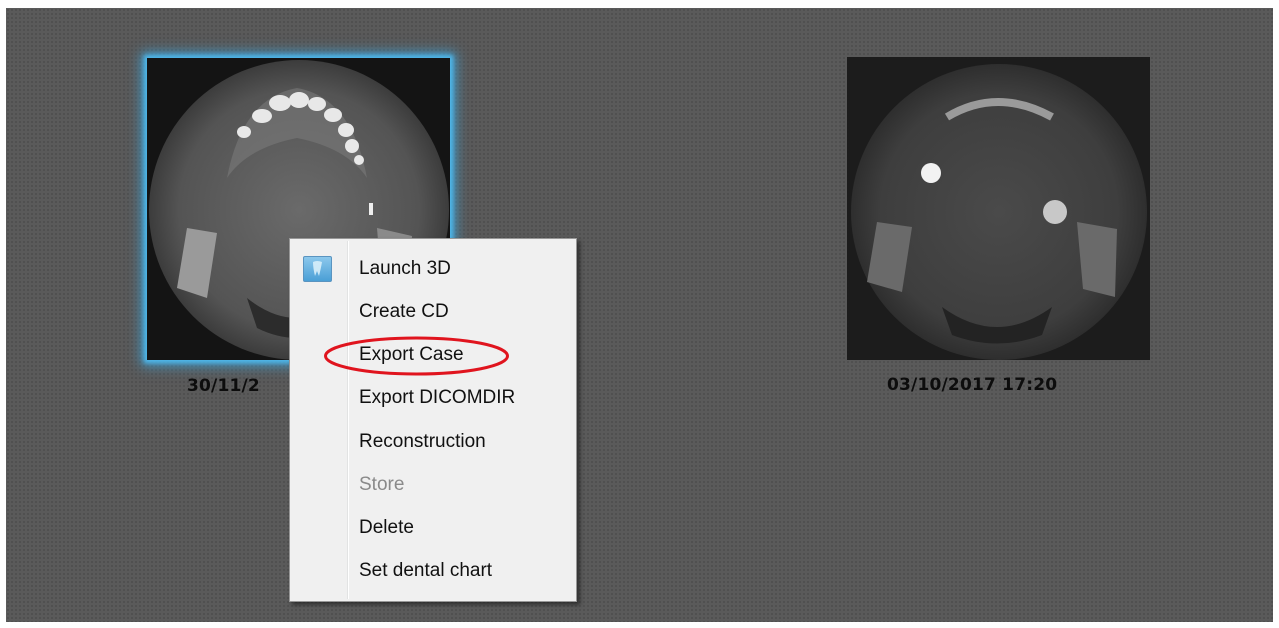 The width and height of the screenshot is (1279, 628). I want to click on menu-item-reconstruction: Reconstruction, so click(422, 442).